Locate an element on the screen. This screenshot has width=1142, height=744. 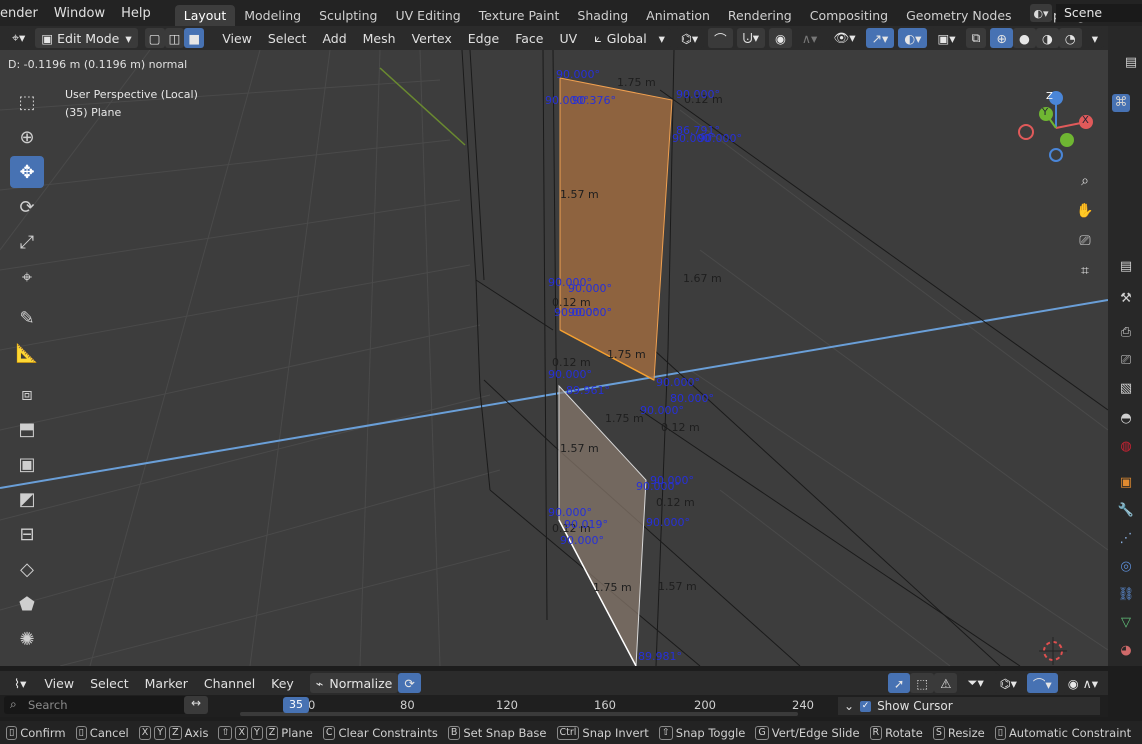
menu-vertex: Vertex is located at coordinates (432, 38).